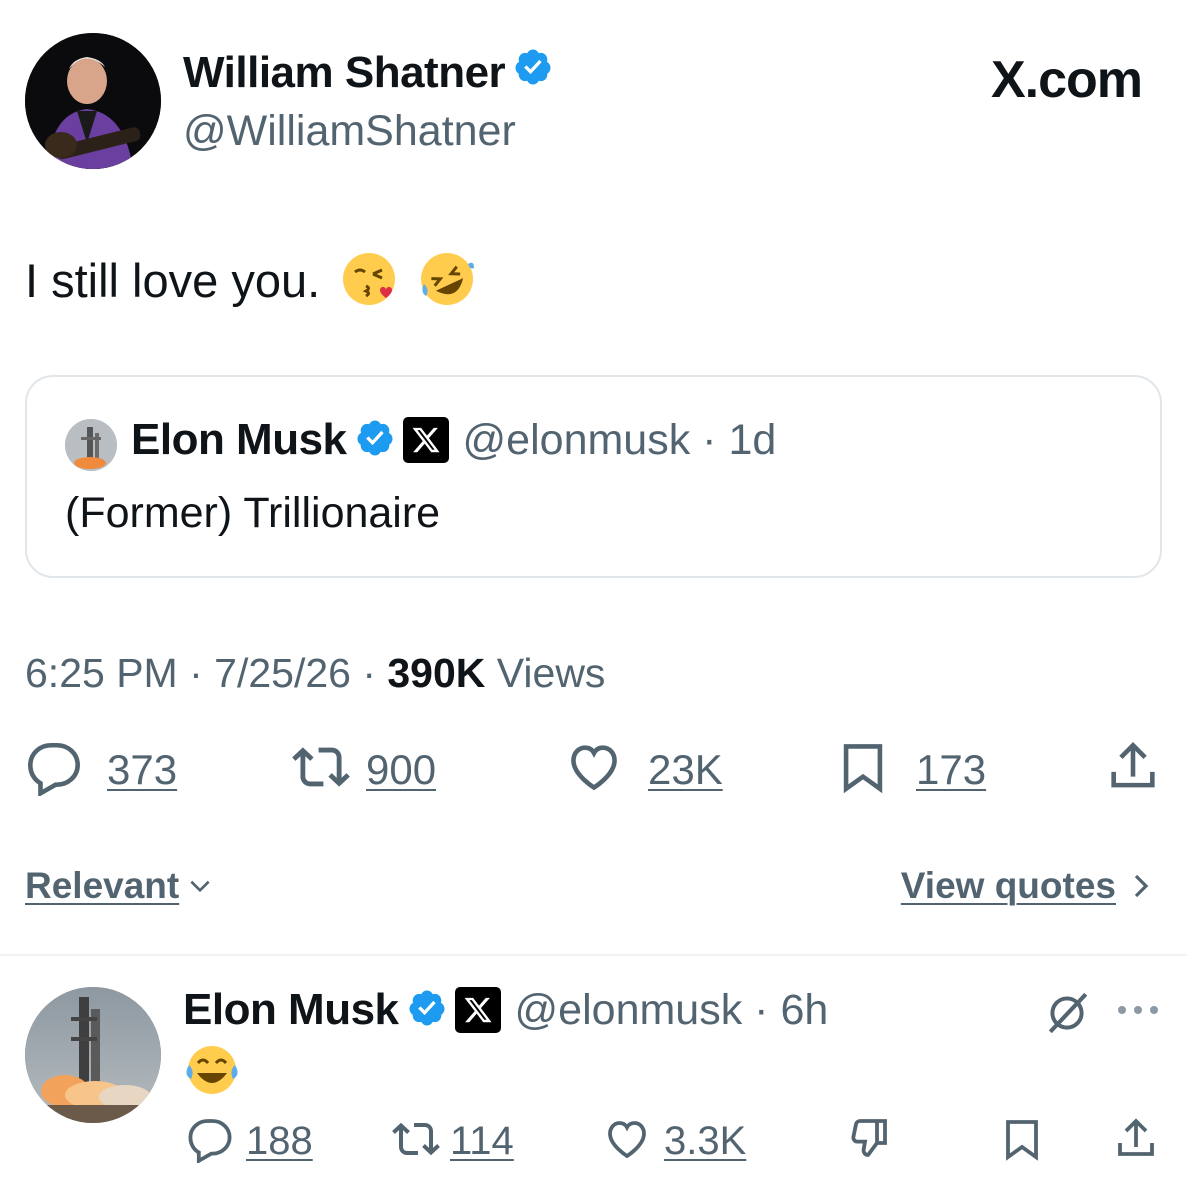 The width and height of the screenshot is (1187, 1200). What do you see at coordinates (93, 1055) in the screenshot?
I see `reply-avatar` at bounding box center [93, 1055].